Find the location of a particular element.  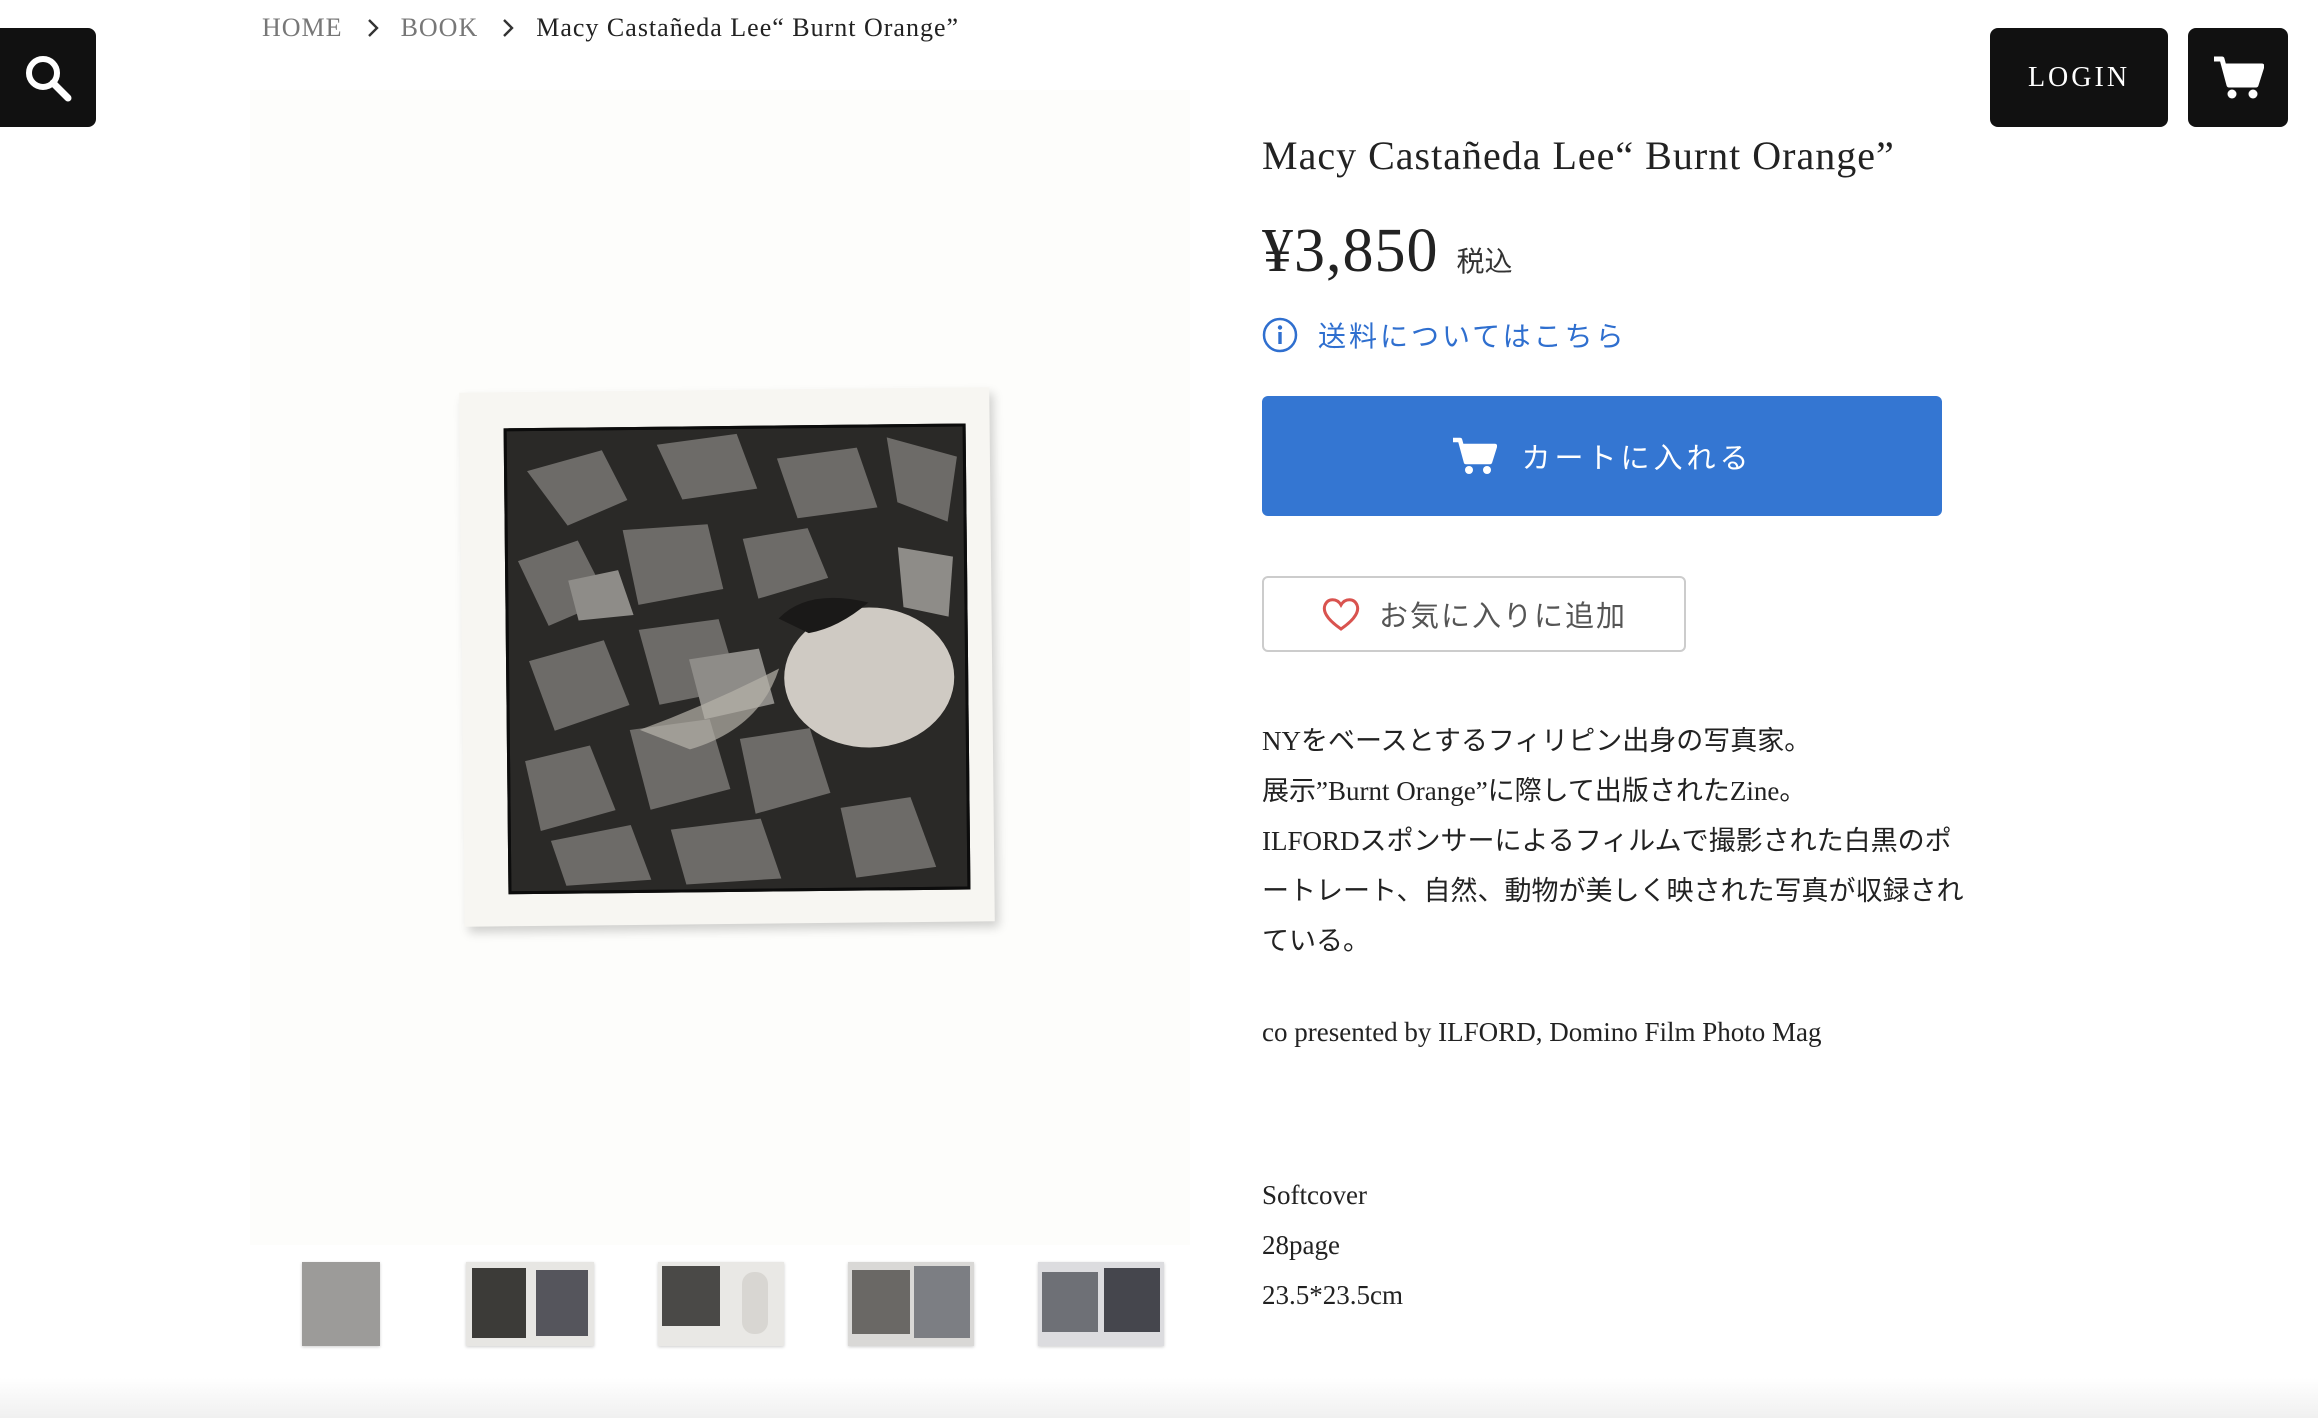

photo-print is located at coordinates (727, 657).